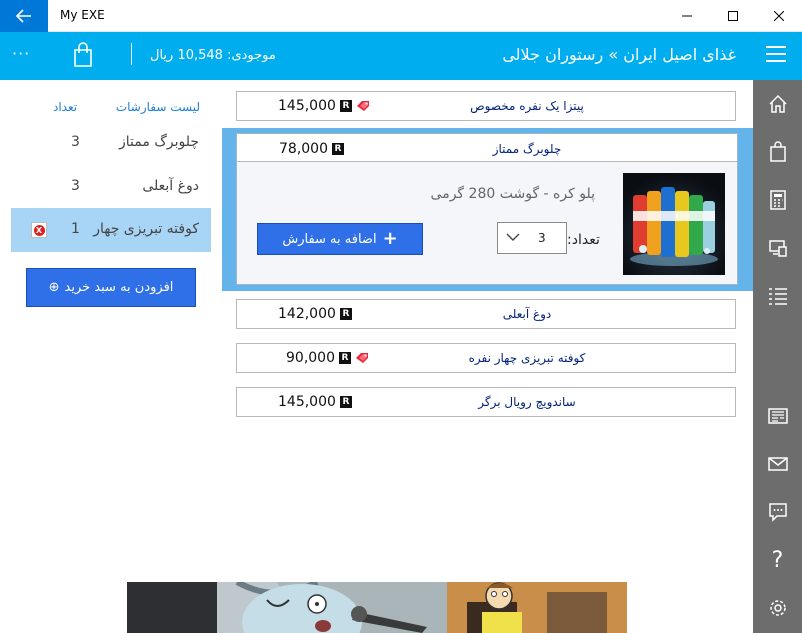  I want to click on menu-item-price: 78,000 R, so click(311, 149).